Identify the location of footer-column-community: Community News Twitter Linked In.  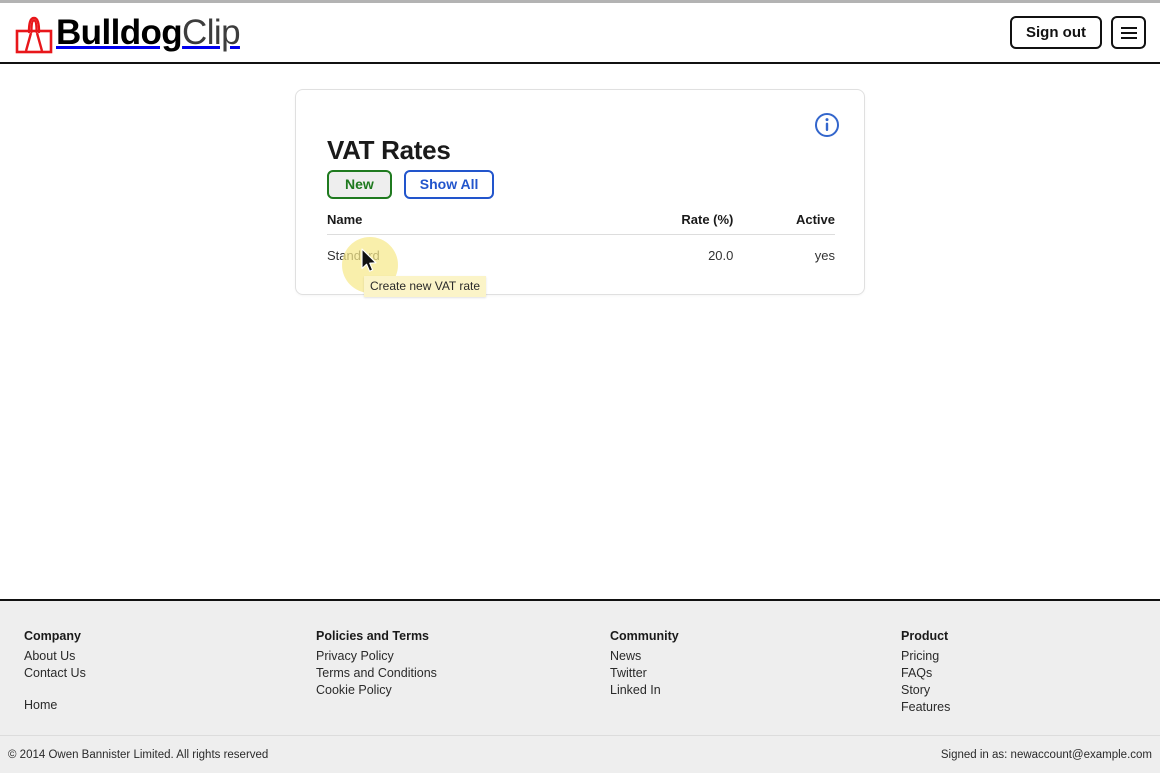
(644, 664).